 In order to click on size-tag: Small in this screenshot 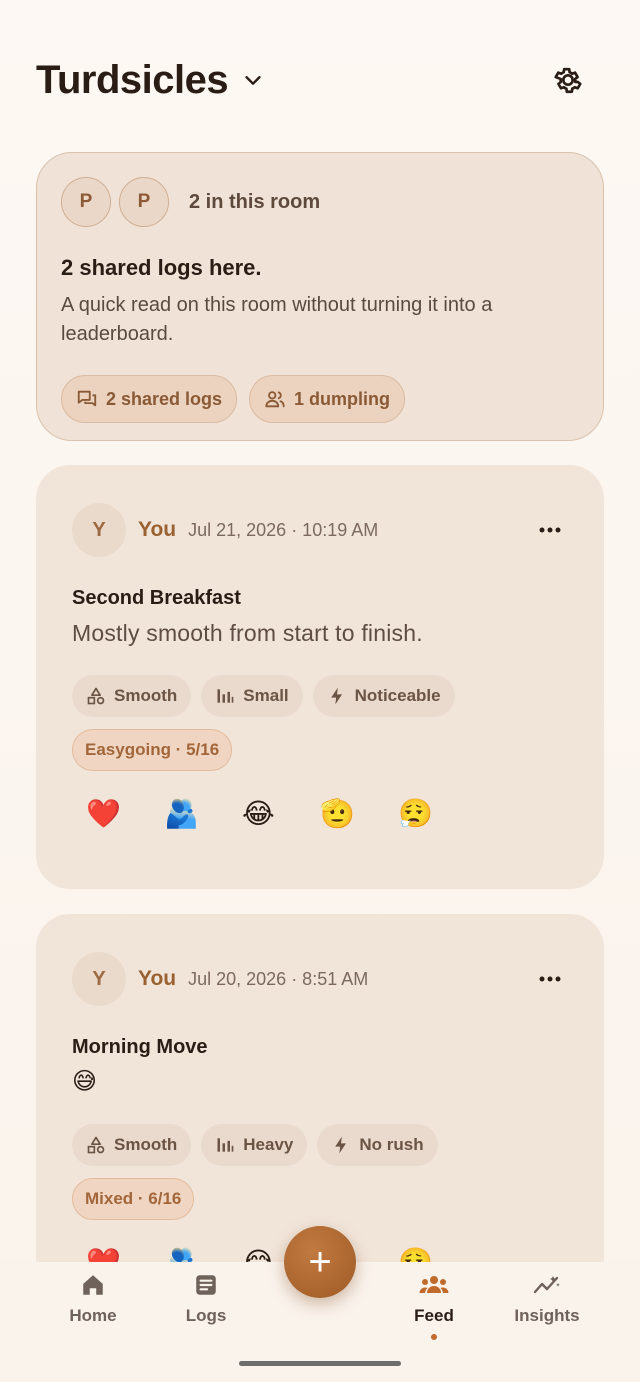, I will do `click(252, 696)`.